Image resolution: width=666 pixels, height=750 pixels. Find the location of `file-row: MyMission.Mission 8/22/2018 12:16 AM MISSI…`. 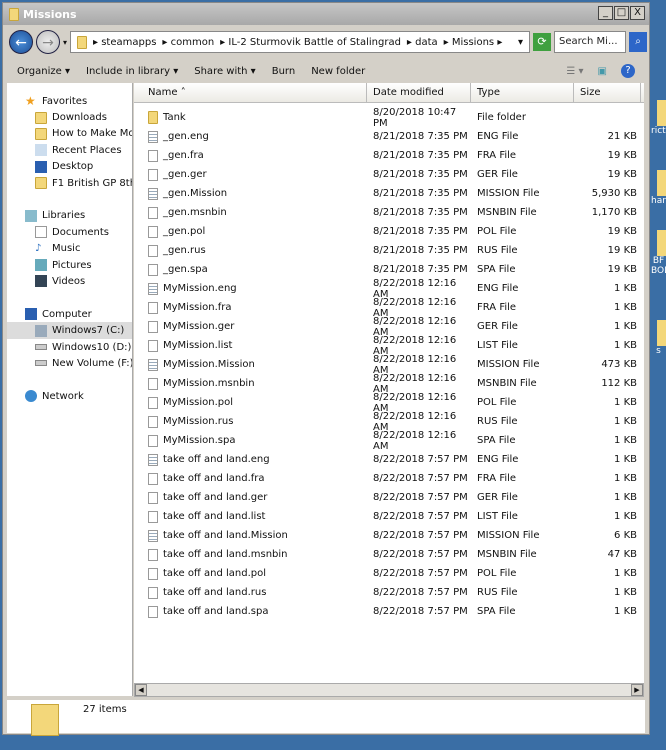

file-row: MyMission.Mission 8/22/2018 12:16 AM MISSI… is located at coordinates (389, 365).